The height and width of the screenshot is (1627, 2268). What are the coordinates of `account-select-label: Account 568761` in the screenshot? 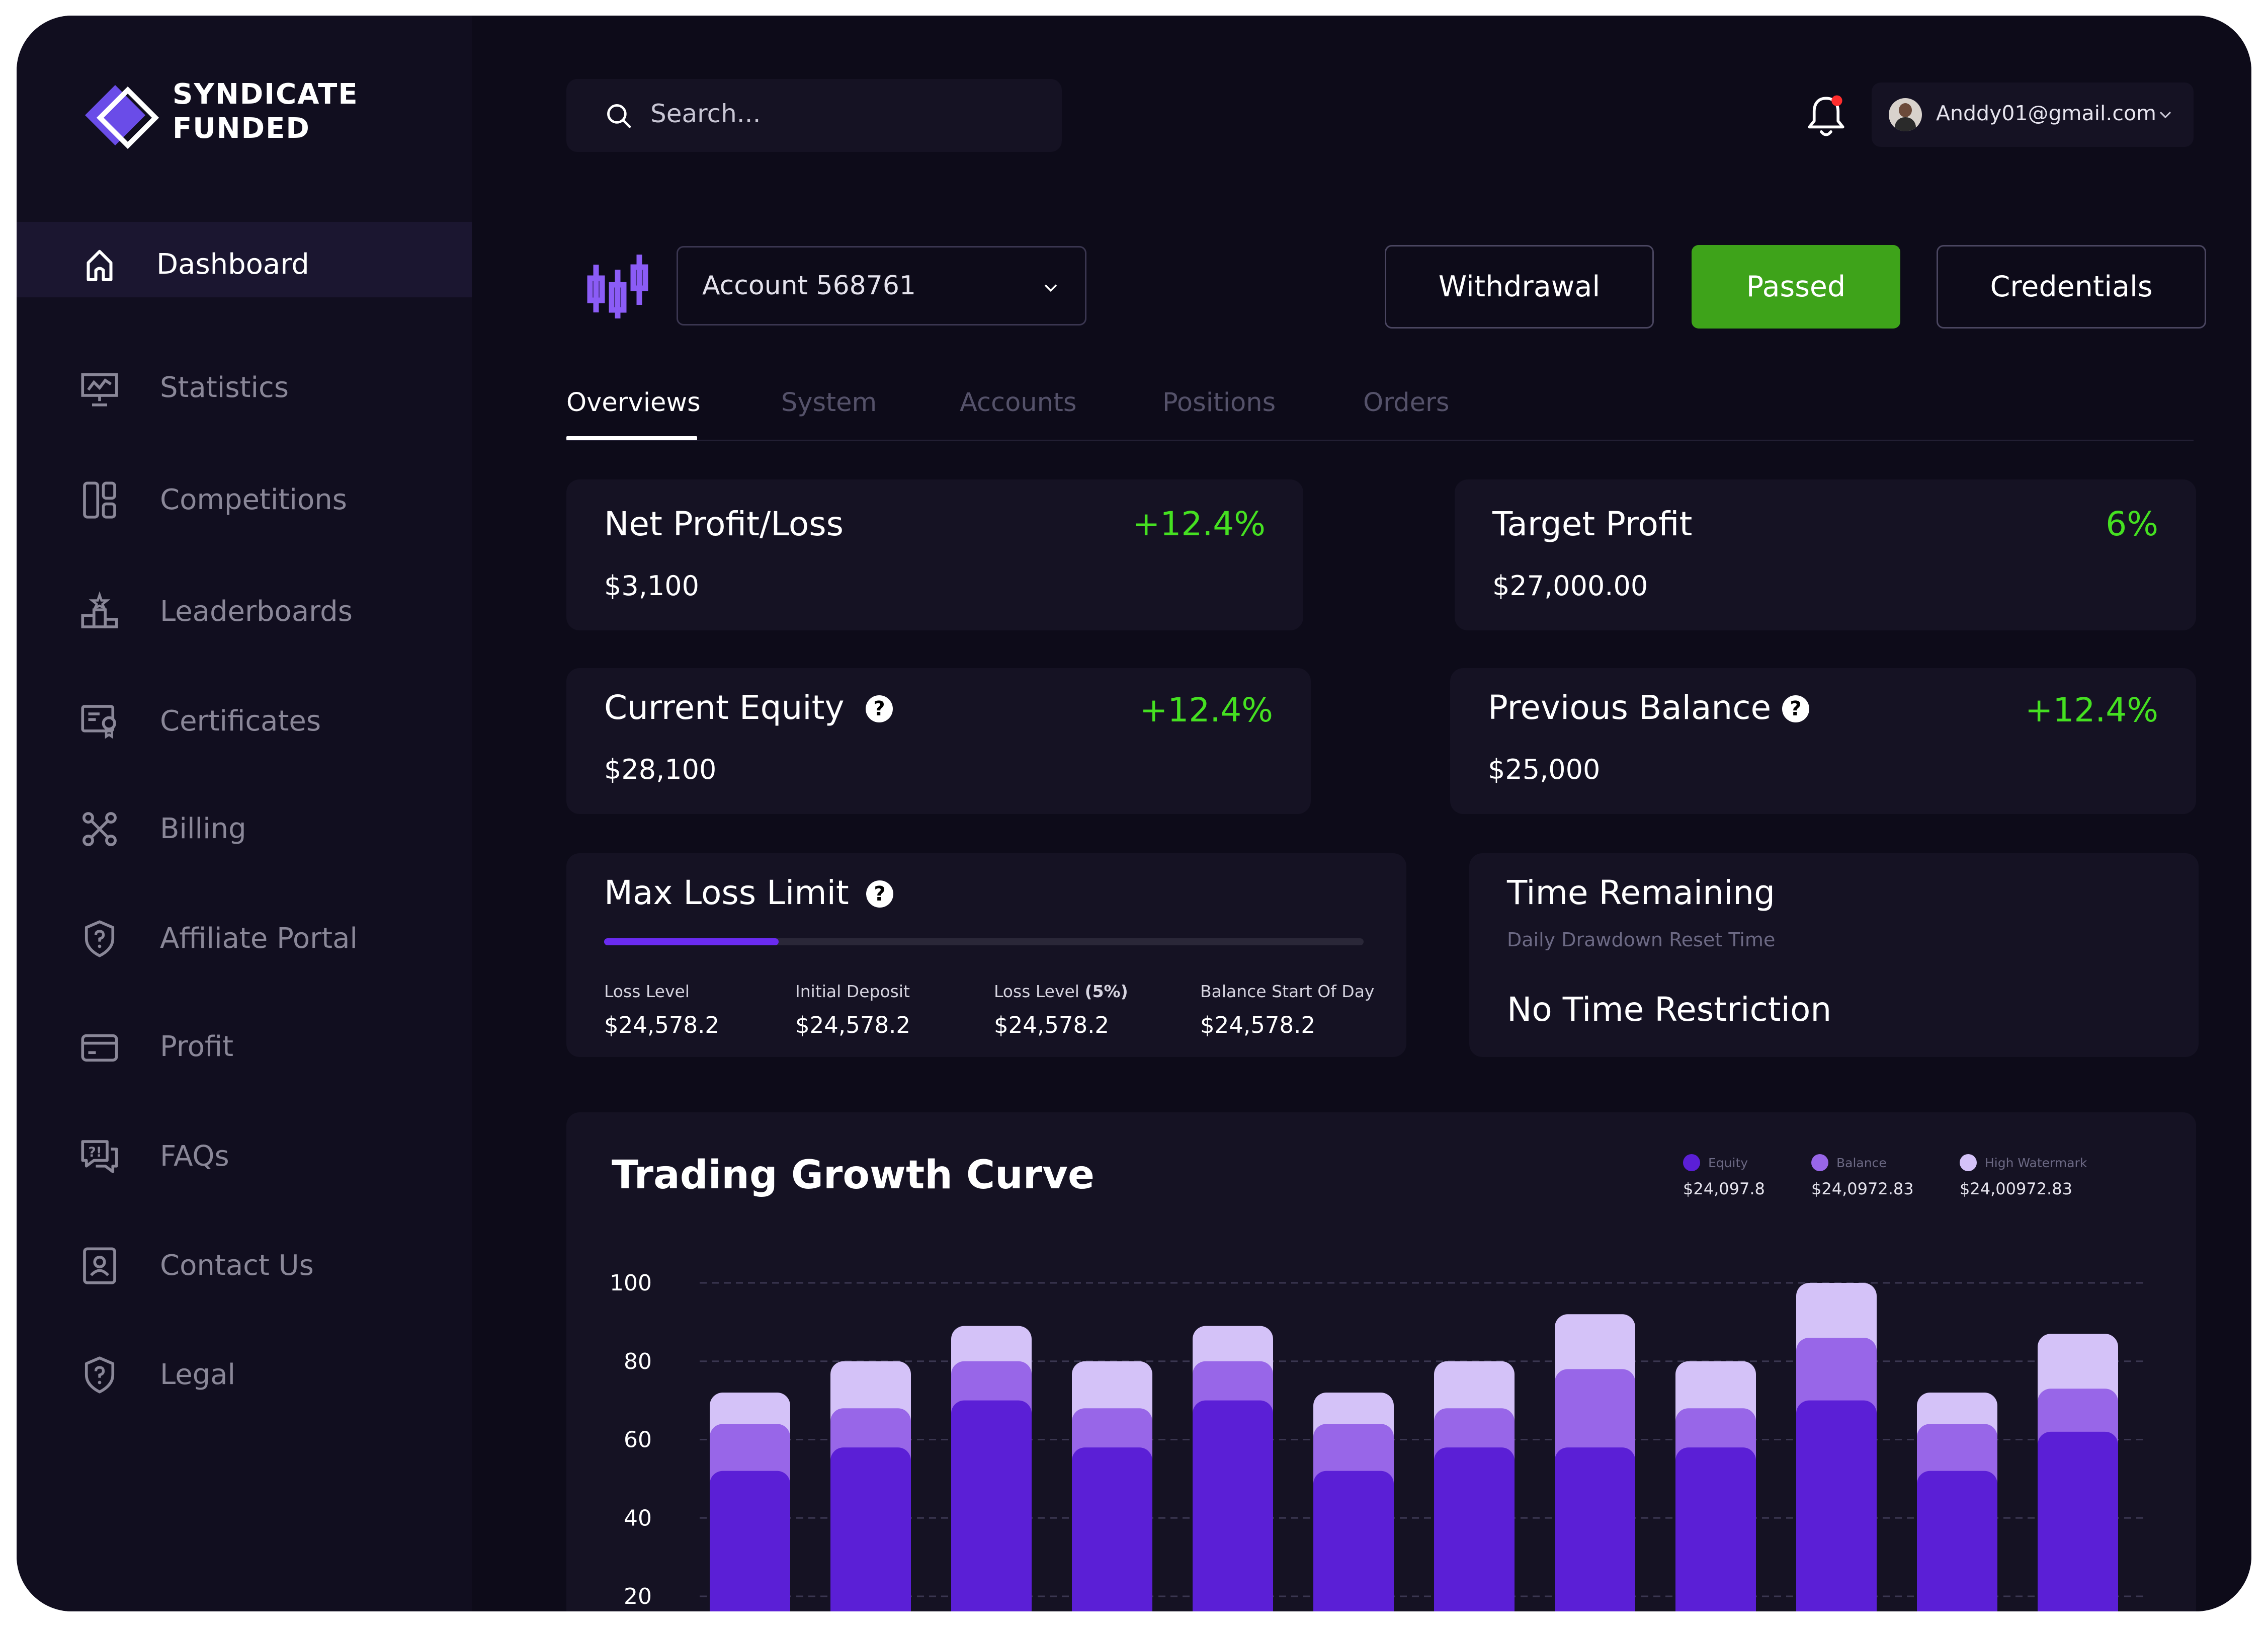 It's located at (809, 286).